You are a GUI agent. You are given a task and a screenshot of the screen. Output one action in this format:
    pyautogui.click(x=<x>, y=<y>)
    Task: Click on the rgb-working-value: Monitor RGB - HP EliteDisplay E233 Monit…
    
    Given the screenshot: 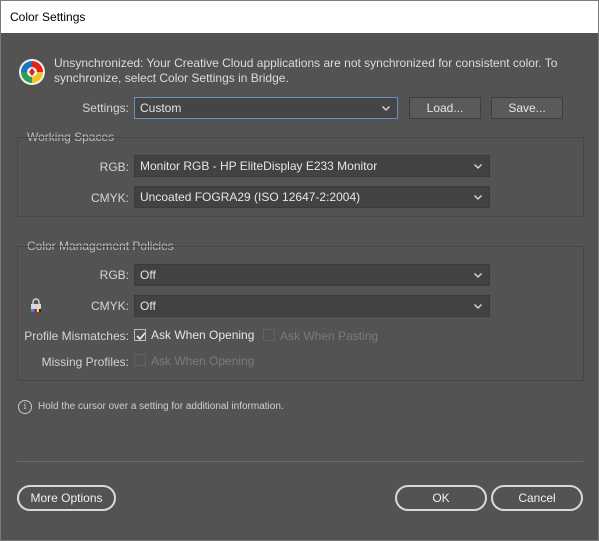 What is the action you would take?
    pyautogui.click(x=259, y=166)
    